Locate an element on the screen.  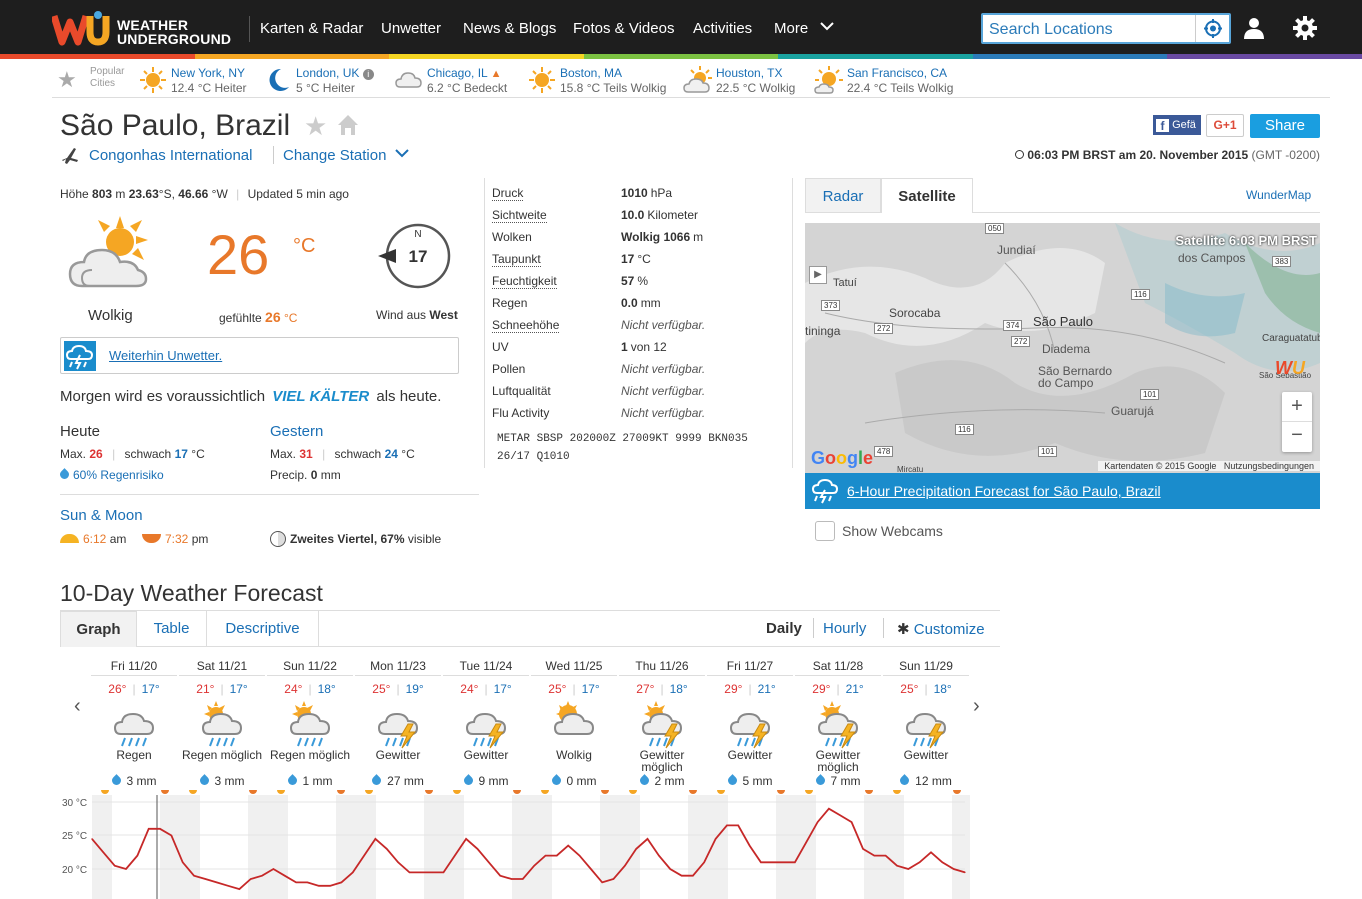
station-name: Congonhas International is located at coordinates (170, 155).